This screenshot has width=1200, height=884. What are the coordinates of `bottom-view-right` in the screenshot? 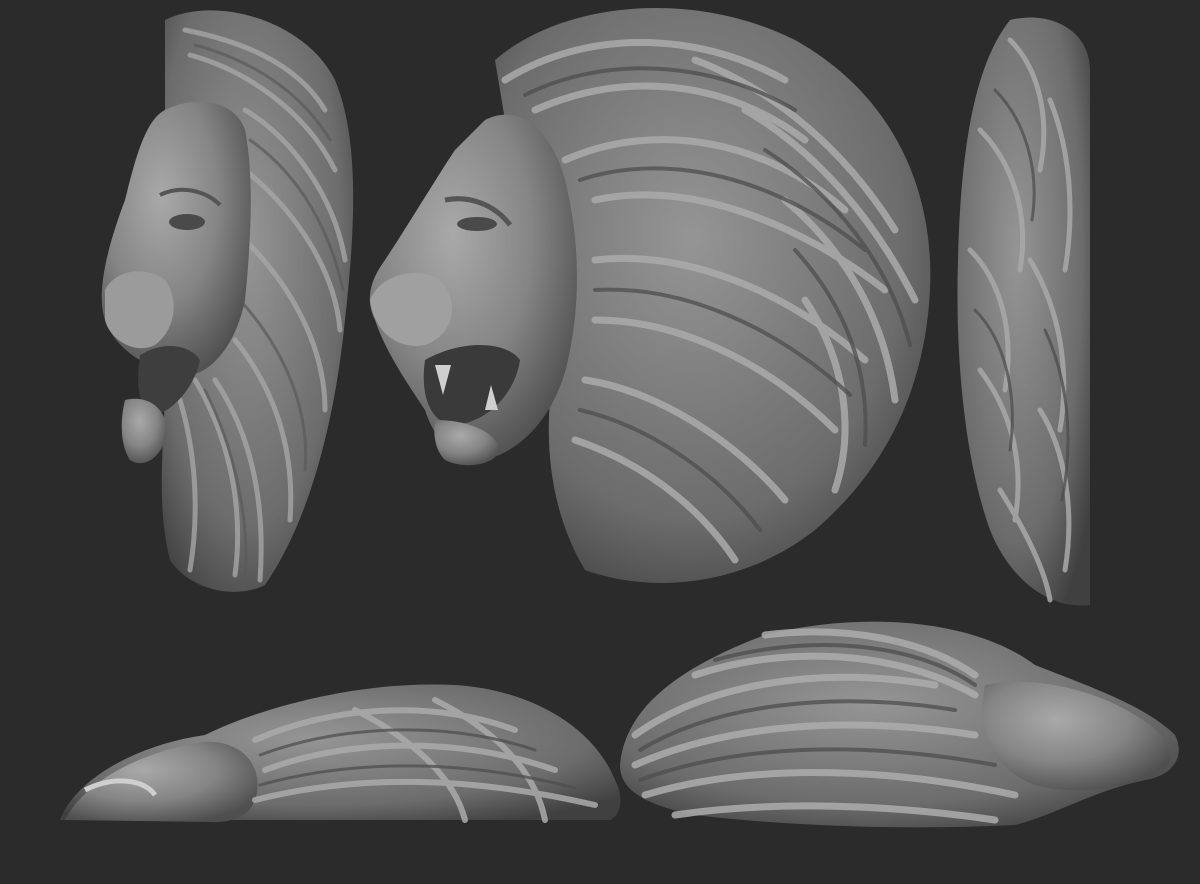 It's located at (899, 724).